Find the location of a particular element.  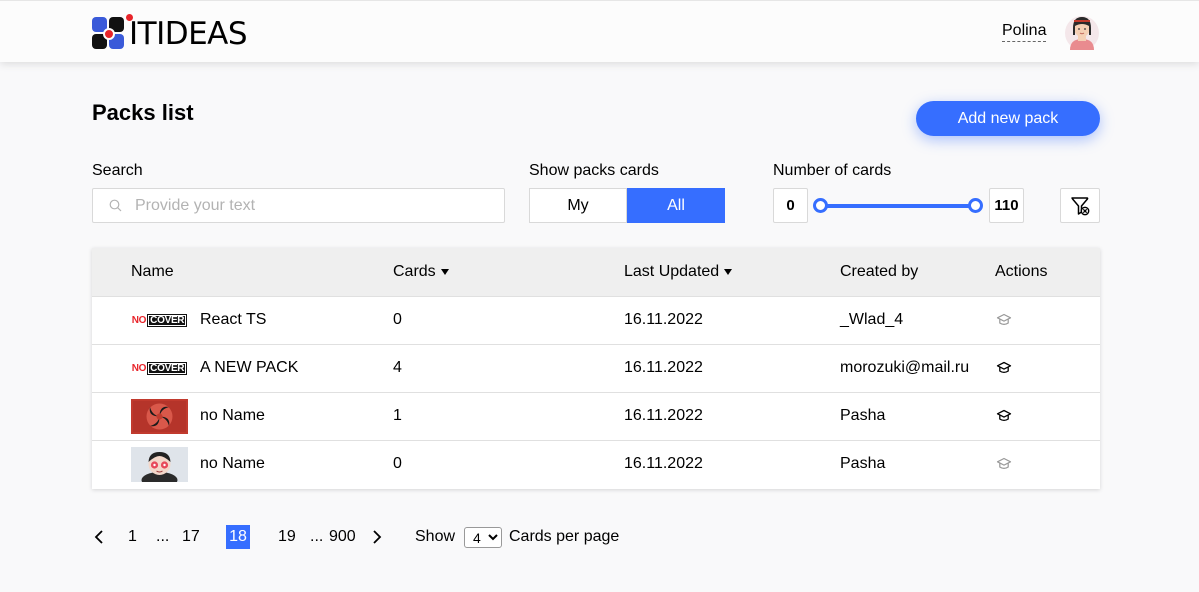

logo-text: ITIDEAS is located at coordinates (188, 34).